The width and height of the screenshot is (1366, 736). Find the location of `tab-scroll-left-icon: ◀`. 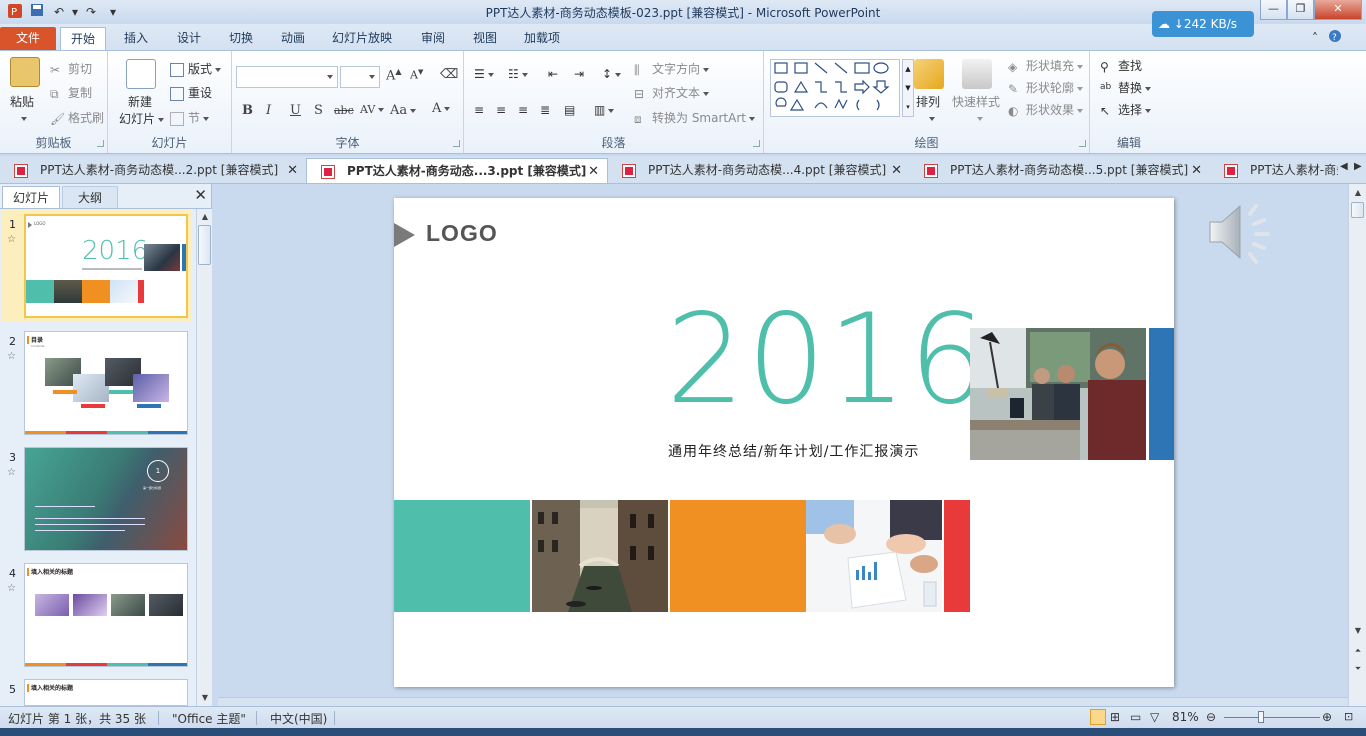

tab-scroll-left-icon: ◀ is located at coordinates (1344, 166).